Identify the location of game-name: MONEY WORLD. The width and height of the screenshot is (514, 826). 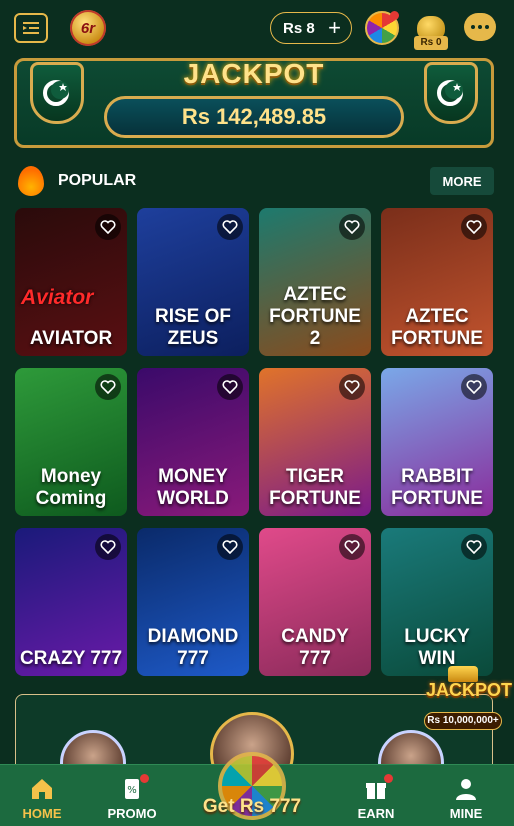
(193, 487).